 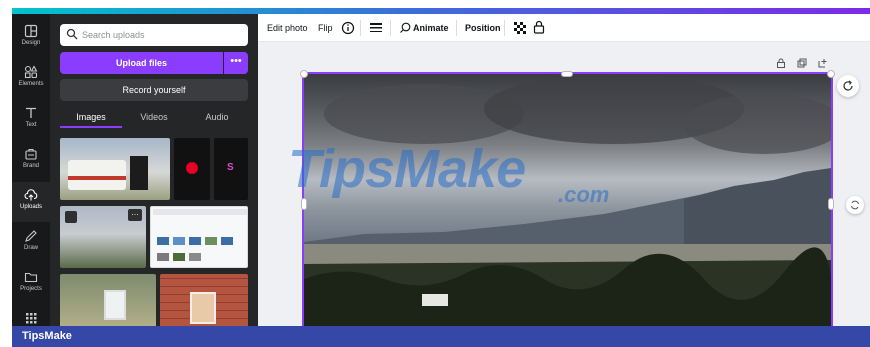 I want to click on flip-button: Flip, so click(x=325, y=29).